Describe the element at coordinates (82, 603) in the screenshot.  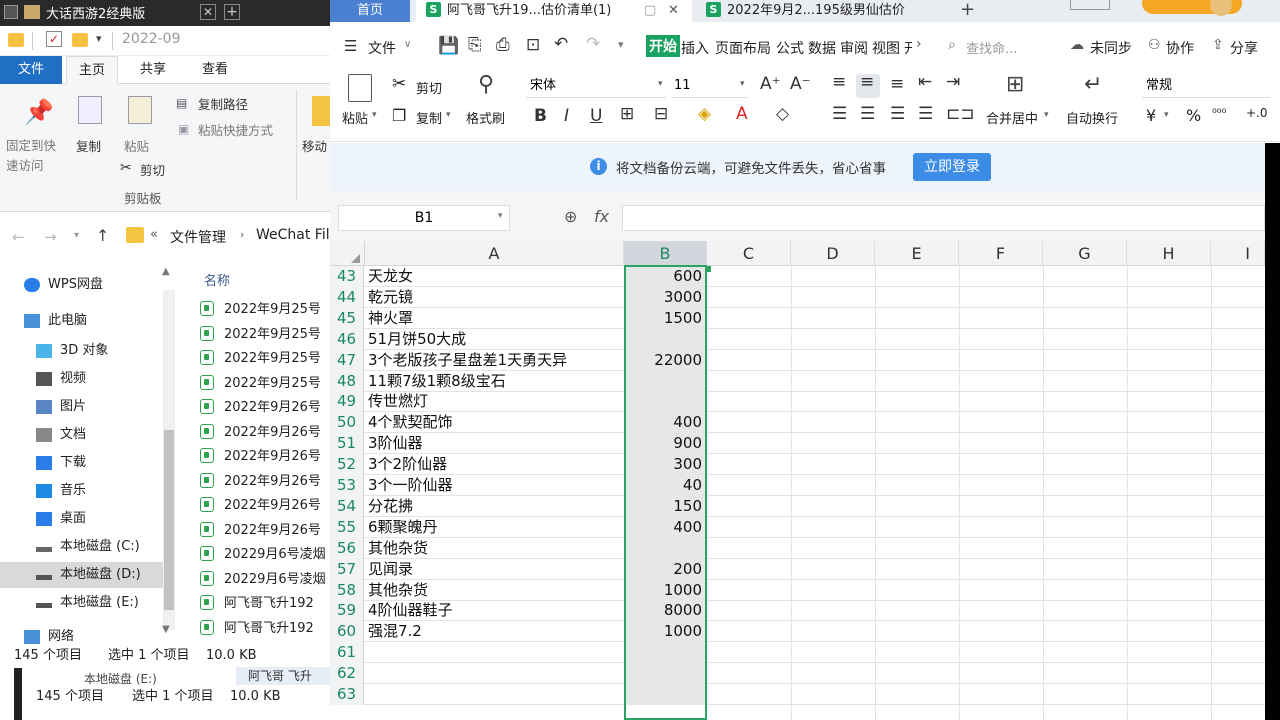
I see `nav-item: 本地磁盘 (E:)` at that location.